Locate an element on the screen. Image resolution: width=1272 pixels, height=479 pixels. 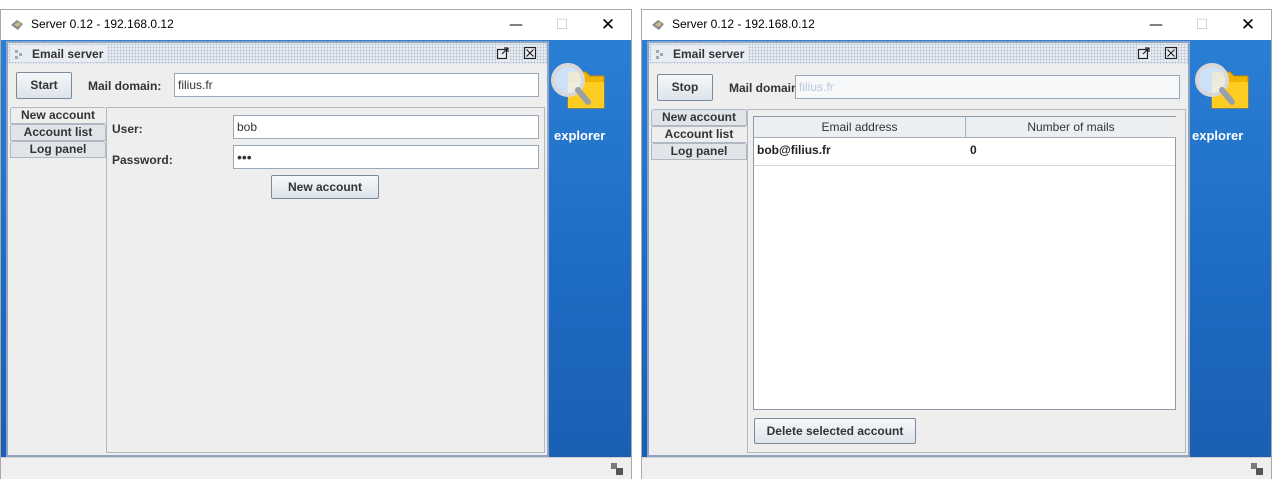
start-button: Start is located at coordinates (44, 85).